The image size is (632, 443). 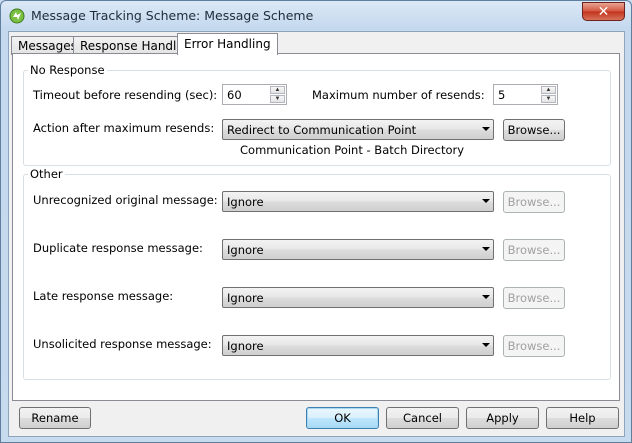 I want to click on duplicate-dropdown: Ignore, so click(x=358, y=249).